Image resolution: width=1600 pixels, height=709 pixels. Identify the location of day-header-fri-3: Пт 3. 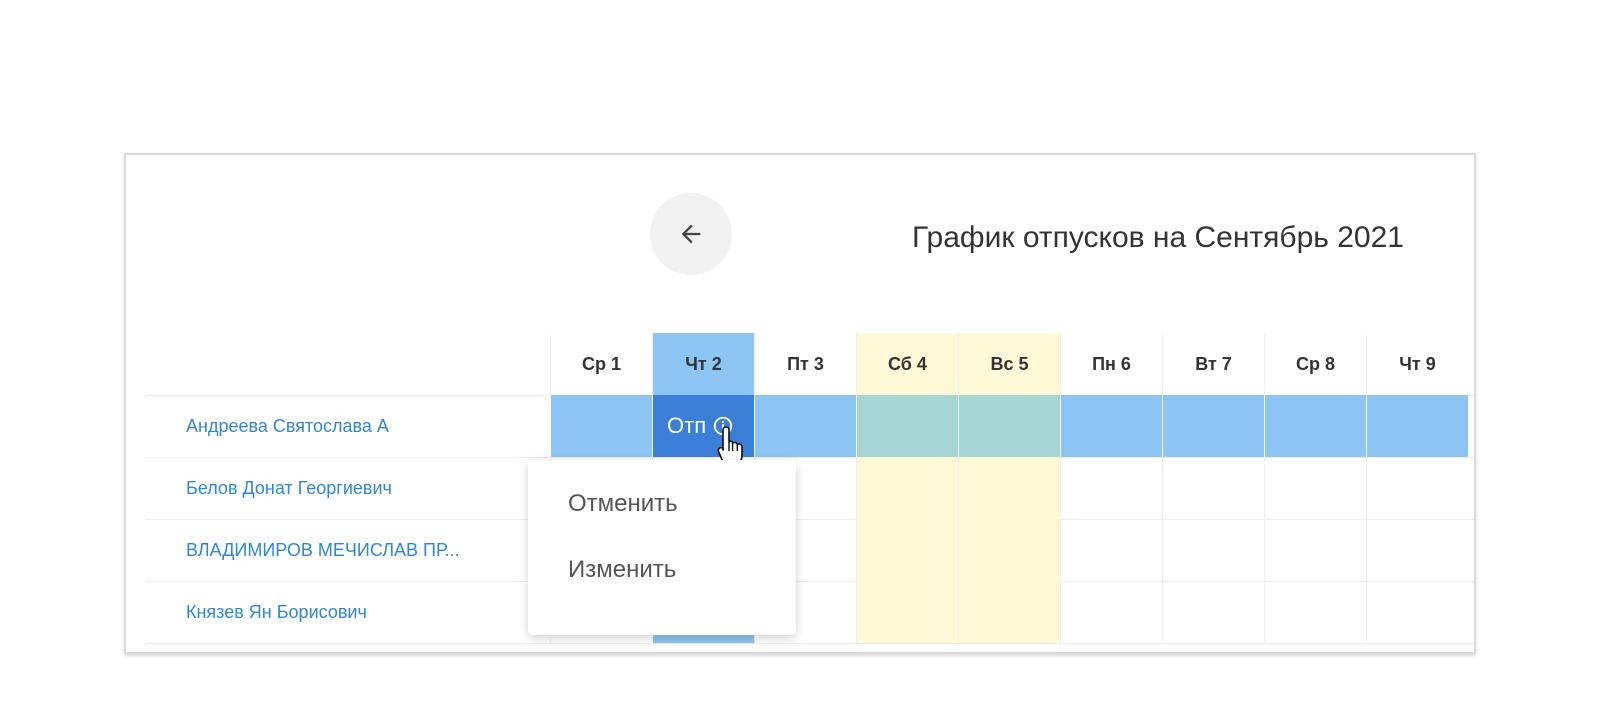
(805, 364).